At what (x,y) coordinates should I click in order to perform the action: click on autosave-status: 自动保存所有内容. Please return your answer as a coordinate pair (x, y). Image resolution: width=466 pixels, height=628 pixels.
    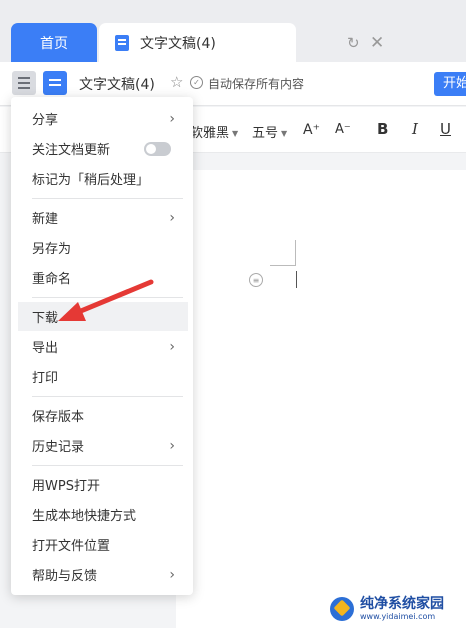
    Looking at the image, I should click on (256, 84).